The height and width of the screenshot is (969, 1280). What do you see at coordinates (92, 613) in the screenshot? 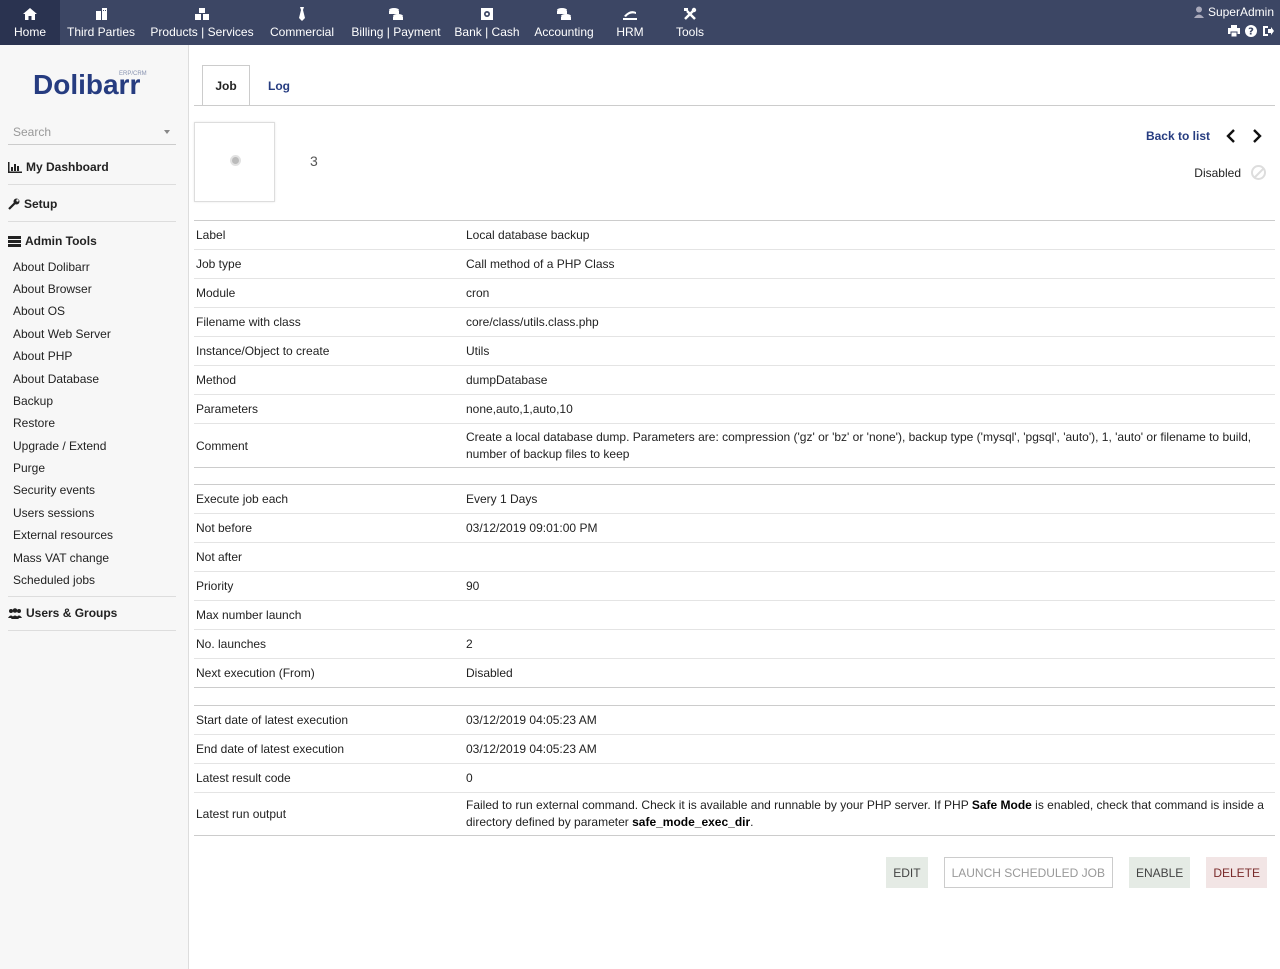
I see `sidebar-users-groups: Users & Groups` at bounding box center [92, 613].